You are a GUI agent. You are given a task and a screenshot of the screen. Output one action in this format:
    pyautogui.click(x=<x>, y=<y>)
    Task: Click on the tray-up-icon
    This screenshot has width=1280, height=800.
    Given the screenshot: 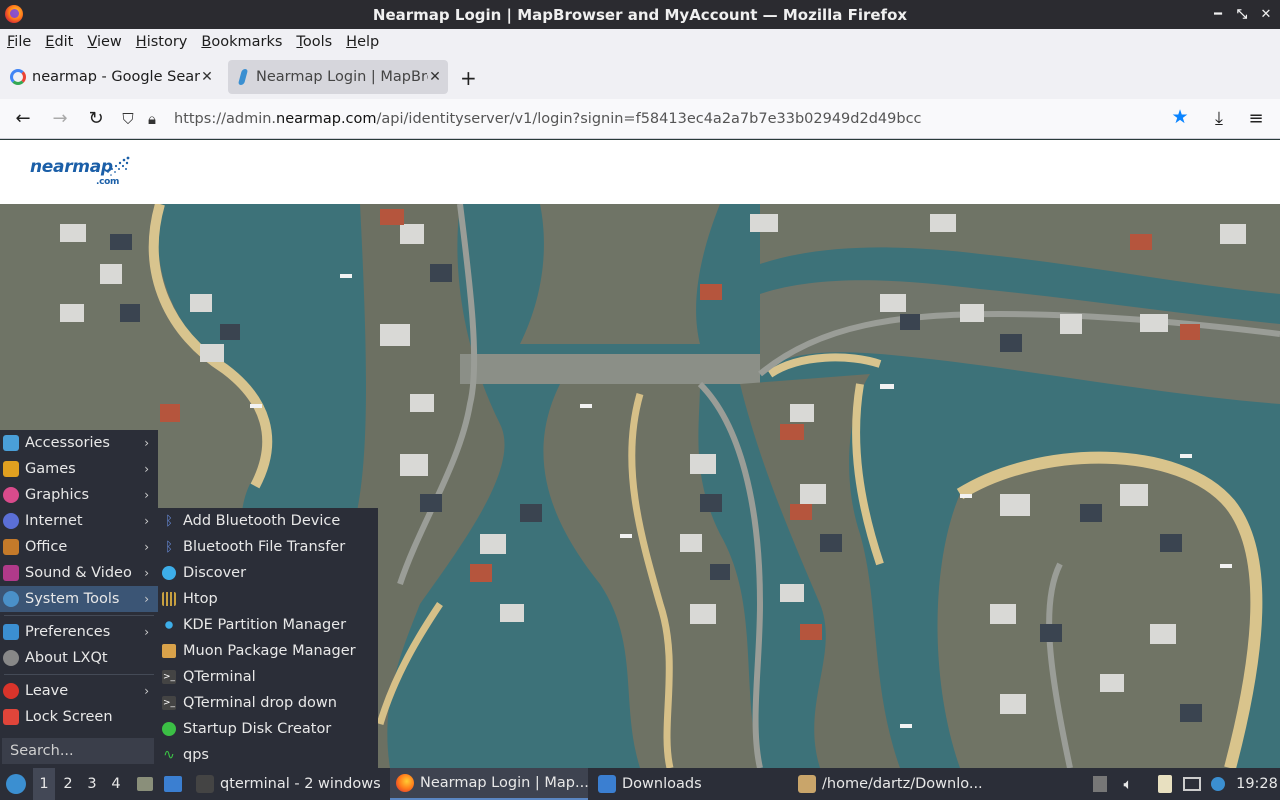 What is the action you would take?
    pyautogui.click(x=1100, y=784)
    